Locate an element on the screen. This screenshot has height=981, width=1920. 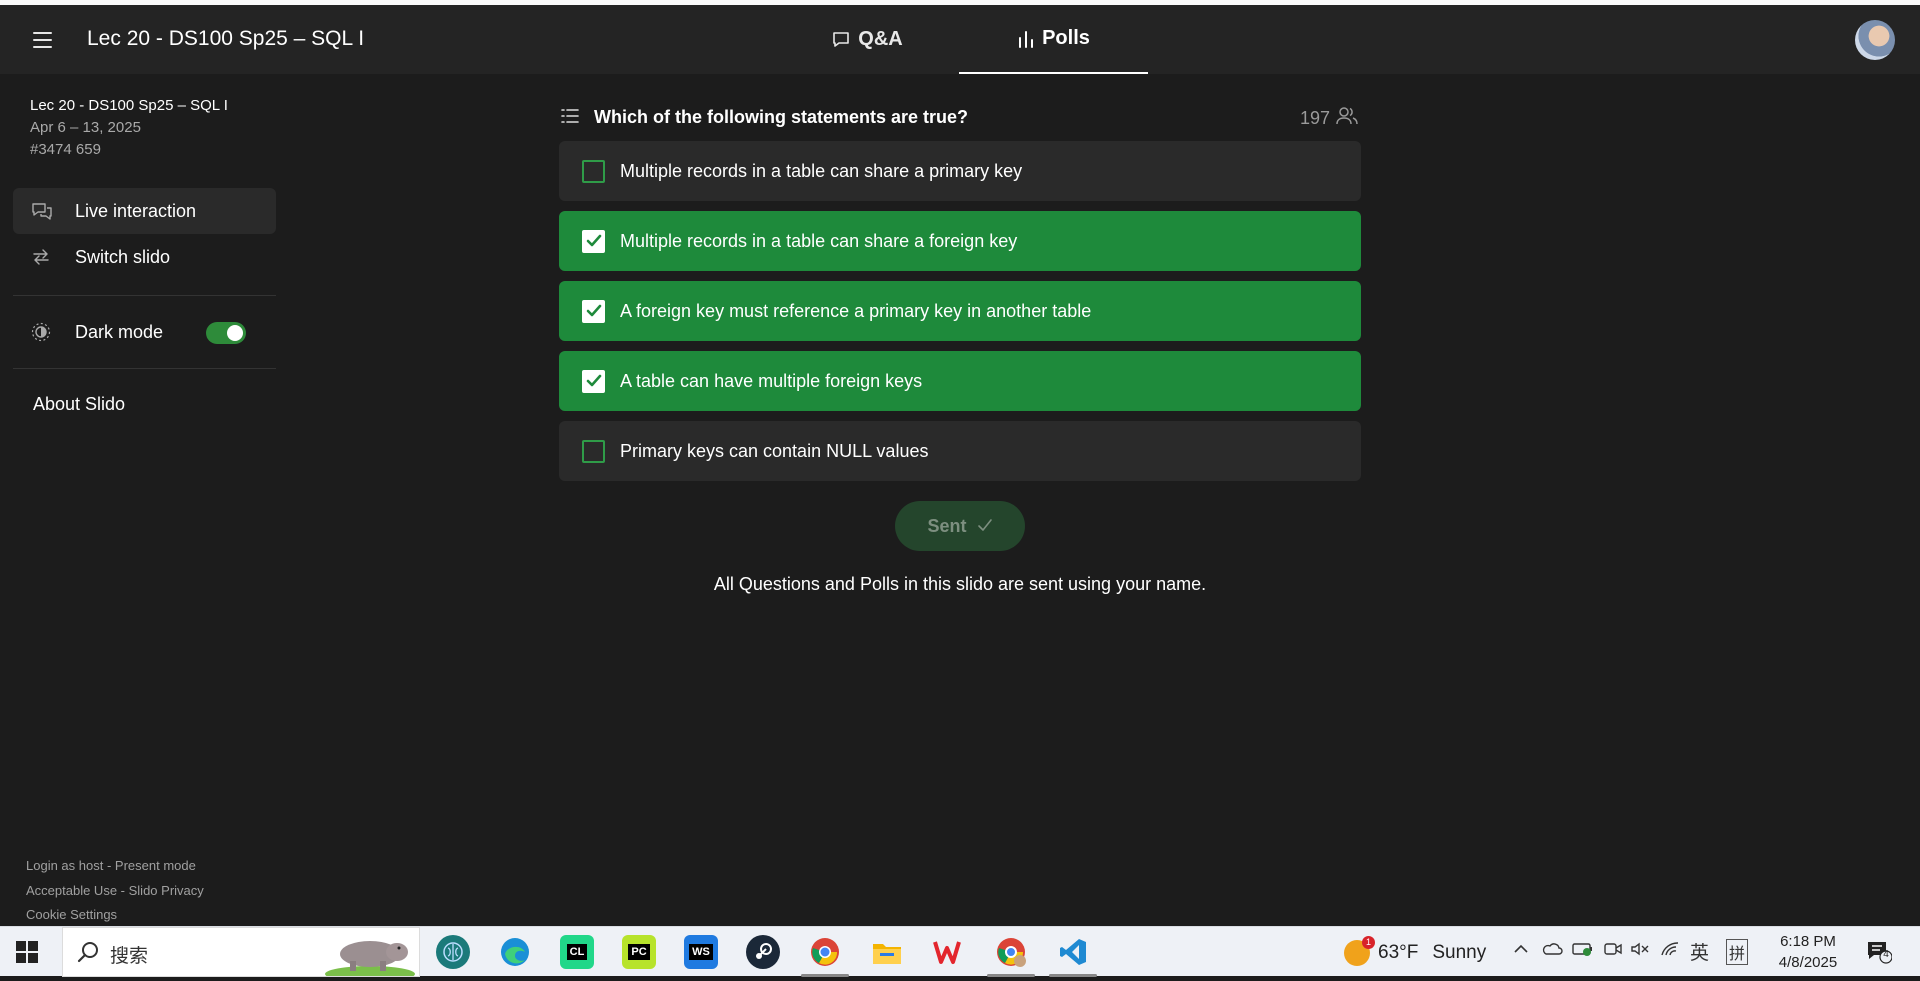
user-avatar is located at coordinates (1875, 40).